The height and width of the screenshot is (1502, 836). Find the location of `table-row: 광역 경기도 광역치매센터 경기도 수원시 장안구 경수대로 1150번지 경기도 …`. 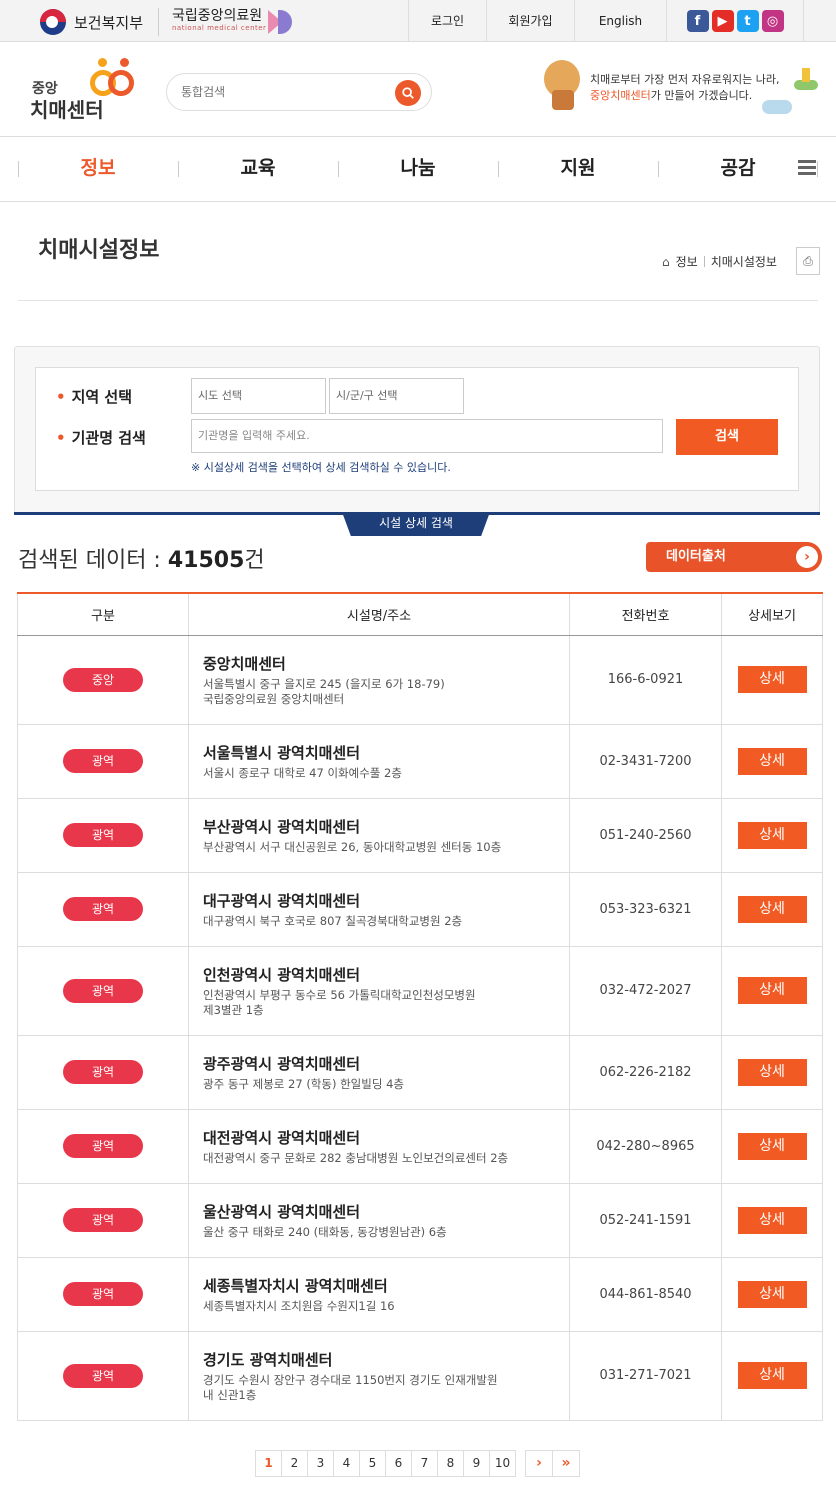

table-row: 광역 경기도 광역치매센터 경기도 수원시 장안구 경수대로 1150번지 경기도 … is located at coordinates (420, 1376).